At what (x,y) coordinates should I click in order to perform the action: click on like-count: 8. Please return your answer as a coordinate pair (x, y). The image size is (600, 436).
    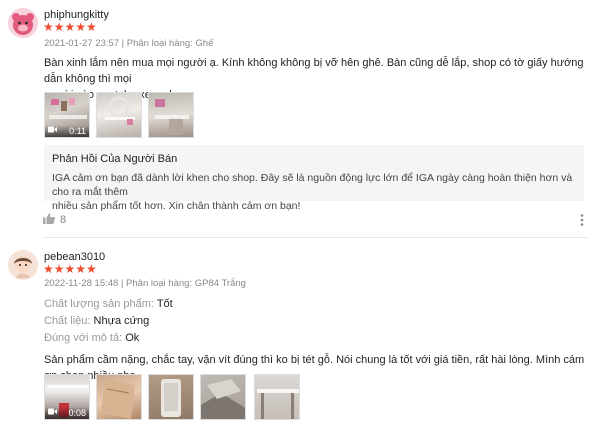
    Looking at the image, I should click on (63, 220).